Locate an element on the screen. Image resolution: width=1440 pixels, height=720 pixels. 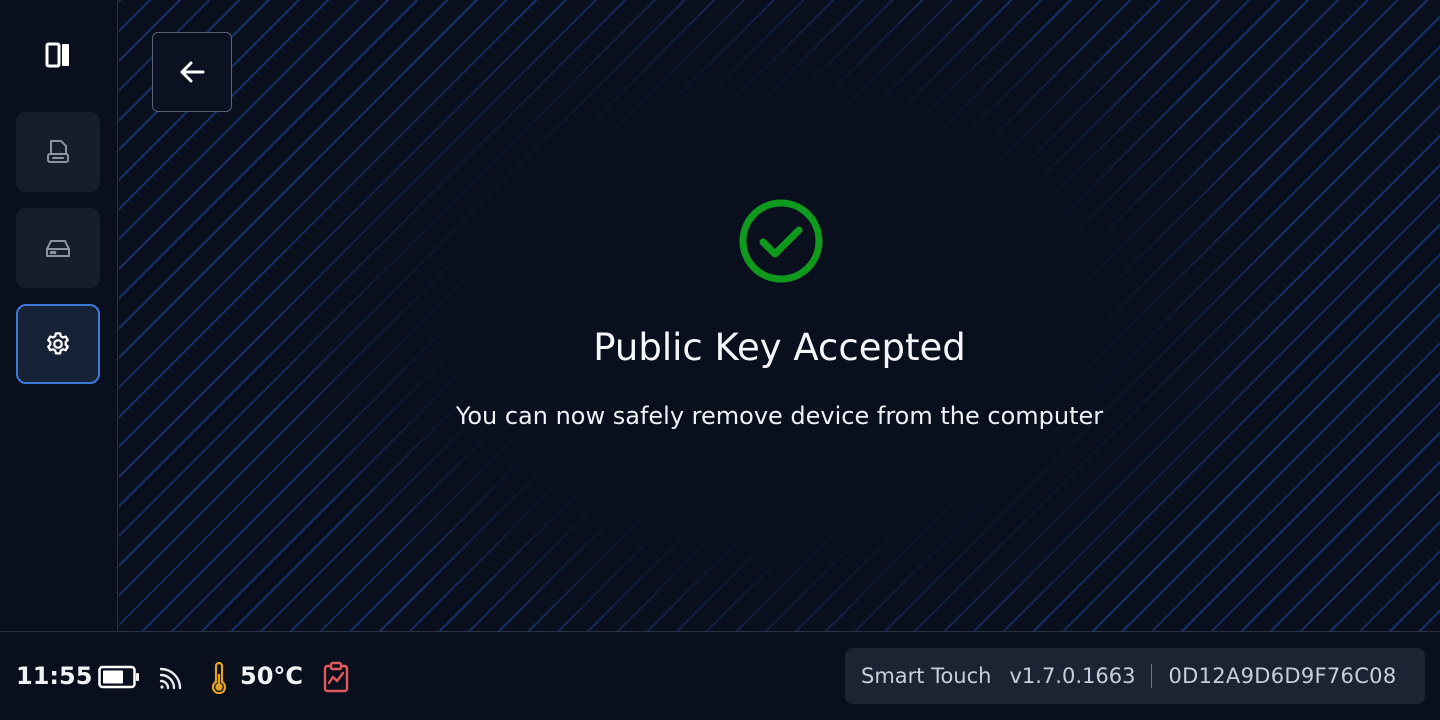
panel-toggle-icon is located at coordinates (58, 55).